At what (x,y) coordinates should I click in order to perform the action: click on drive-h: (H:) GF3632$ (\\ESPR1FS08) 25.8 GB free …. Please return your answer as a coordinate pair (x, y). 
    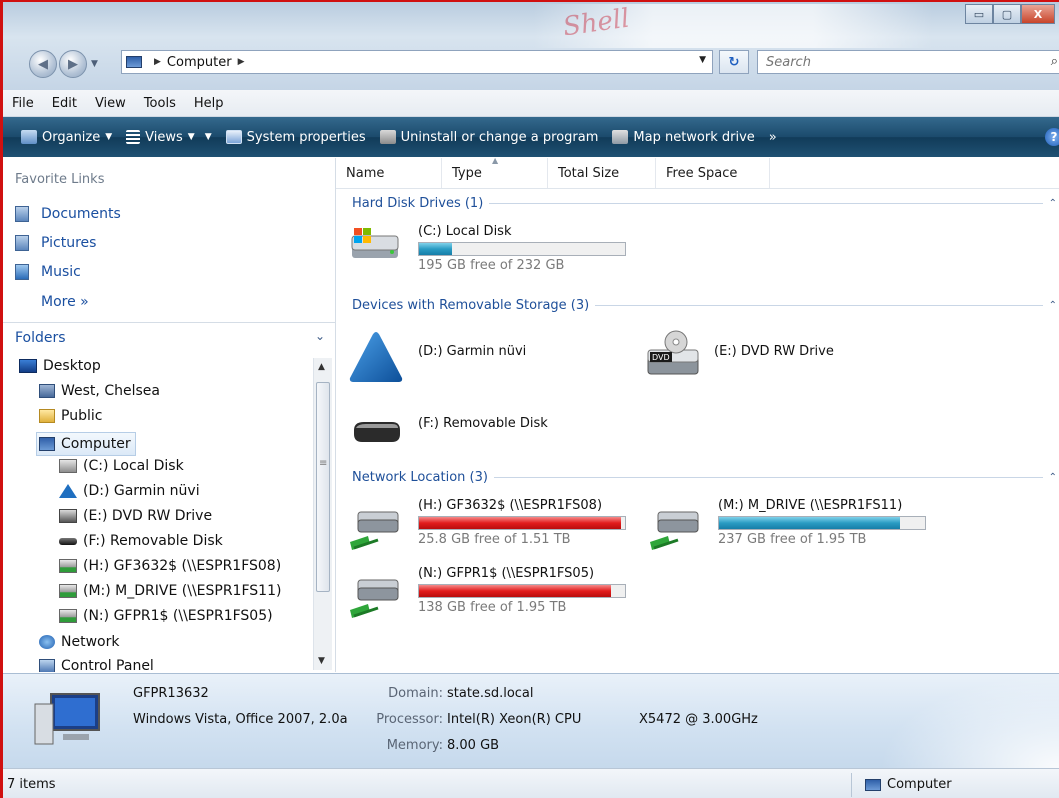
    Looking at the image, I should click on (487, 526).